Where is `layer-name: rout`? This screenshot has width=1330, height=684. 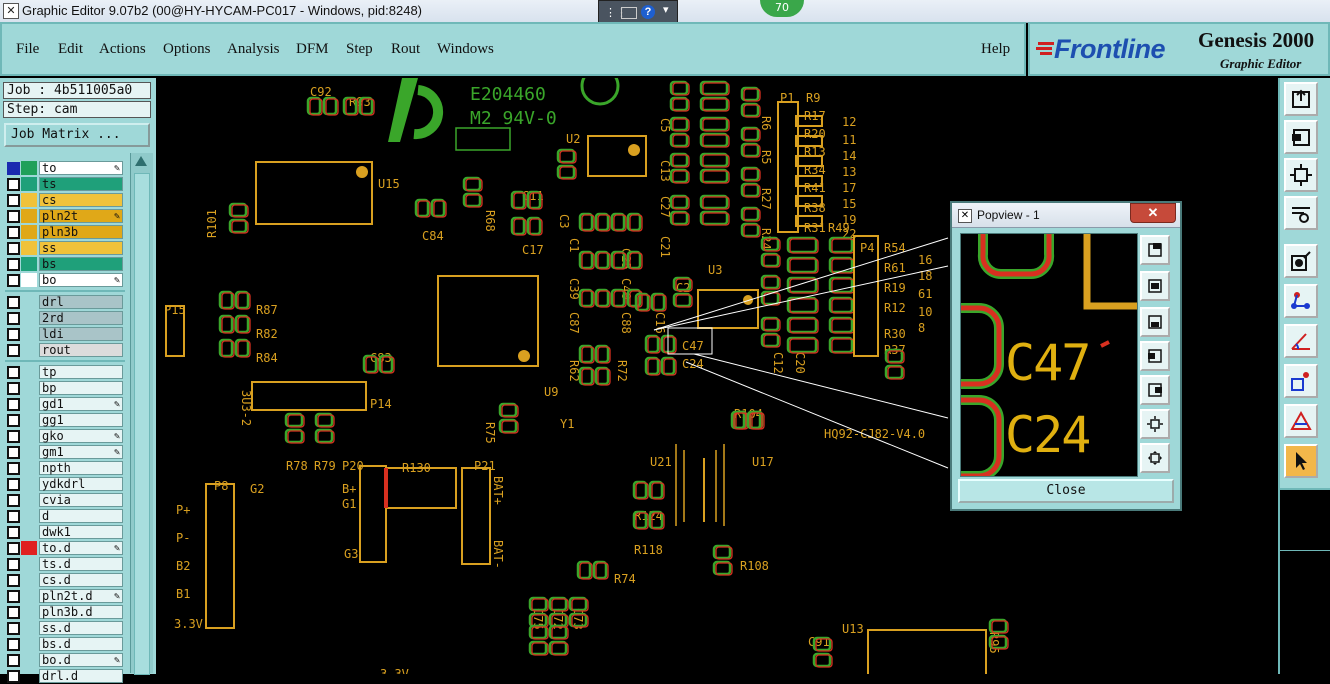 layer-name: rout is located at coordinates (81, 350).